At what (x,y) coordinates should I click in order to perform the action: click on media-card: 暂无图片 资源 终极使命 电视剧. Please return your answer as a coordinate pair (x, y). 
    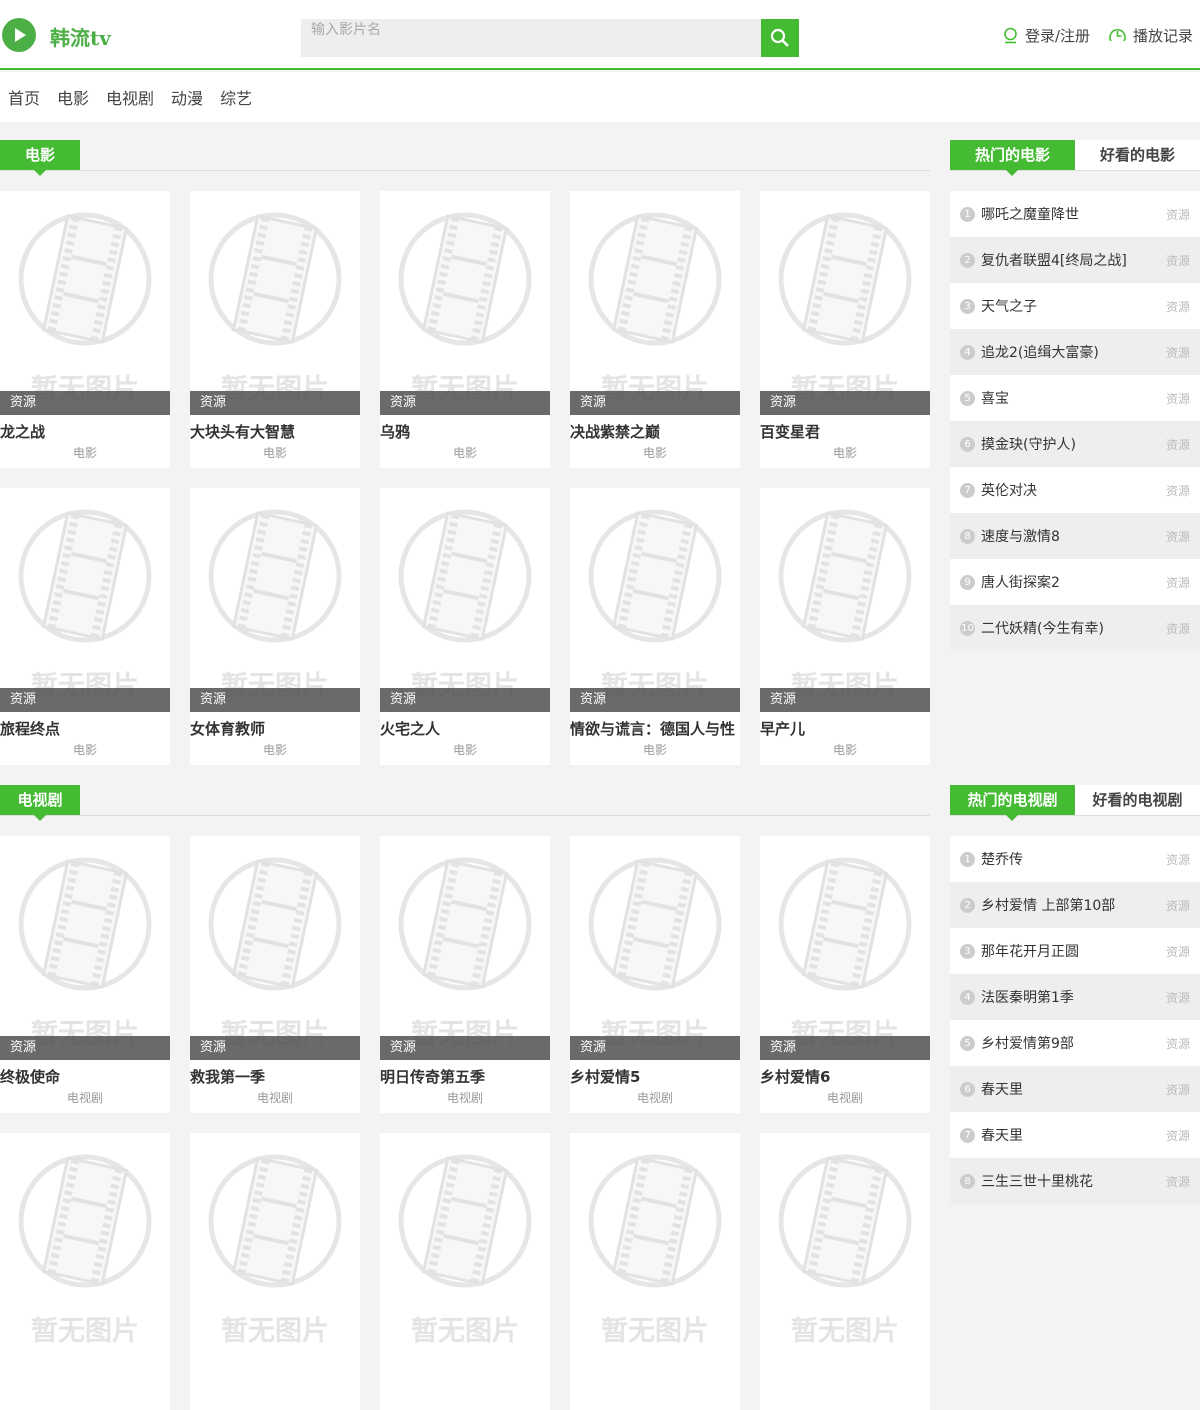
    Looking at the image, I should click on (85, 974).